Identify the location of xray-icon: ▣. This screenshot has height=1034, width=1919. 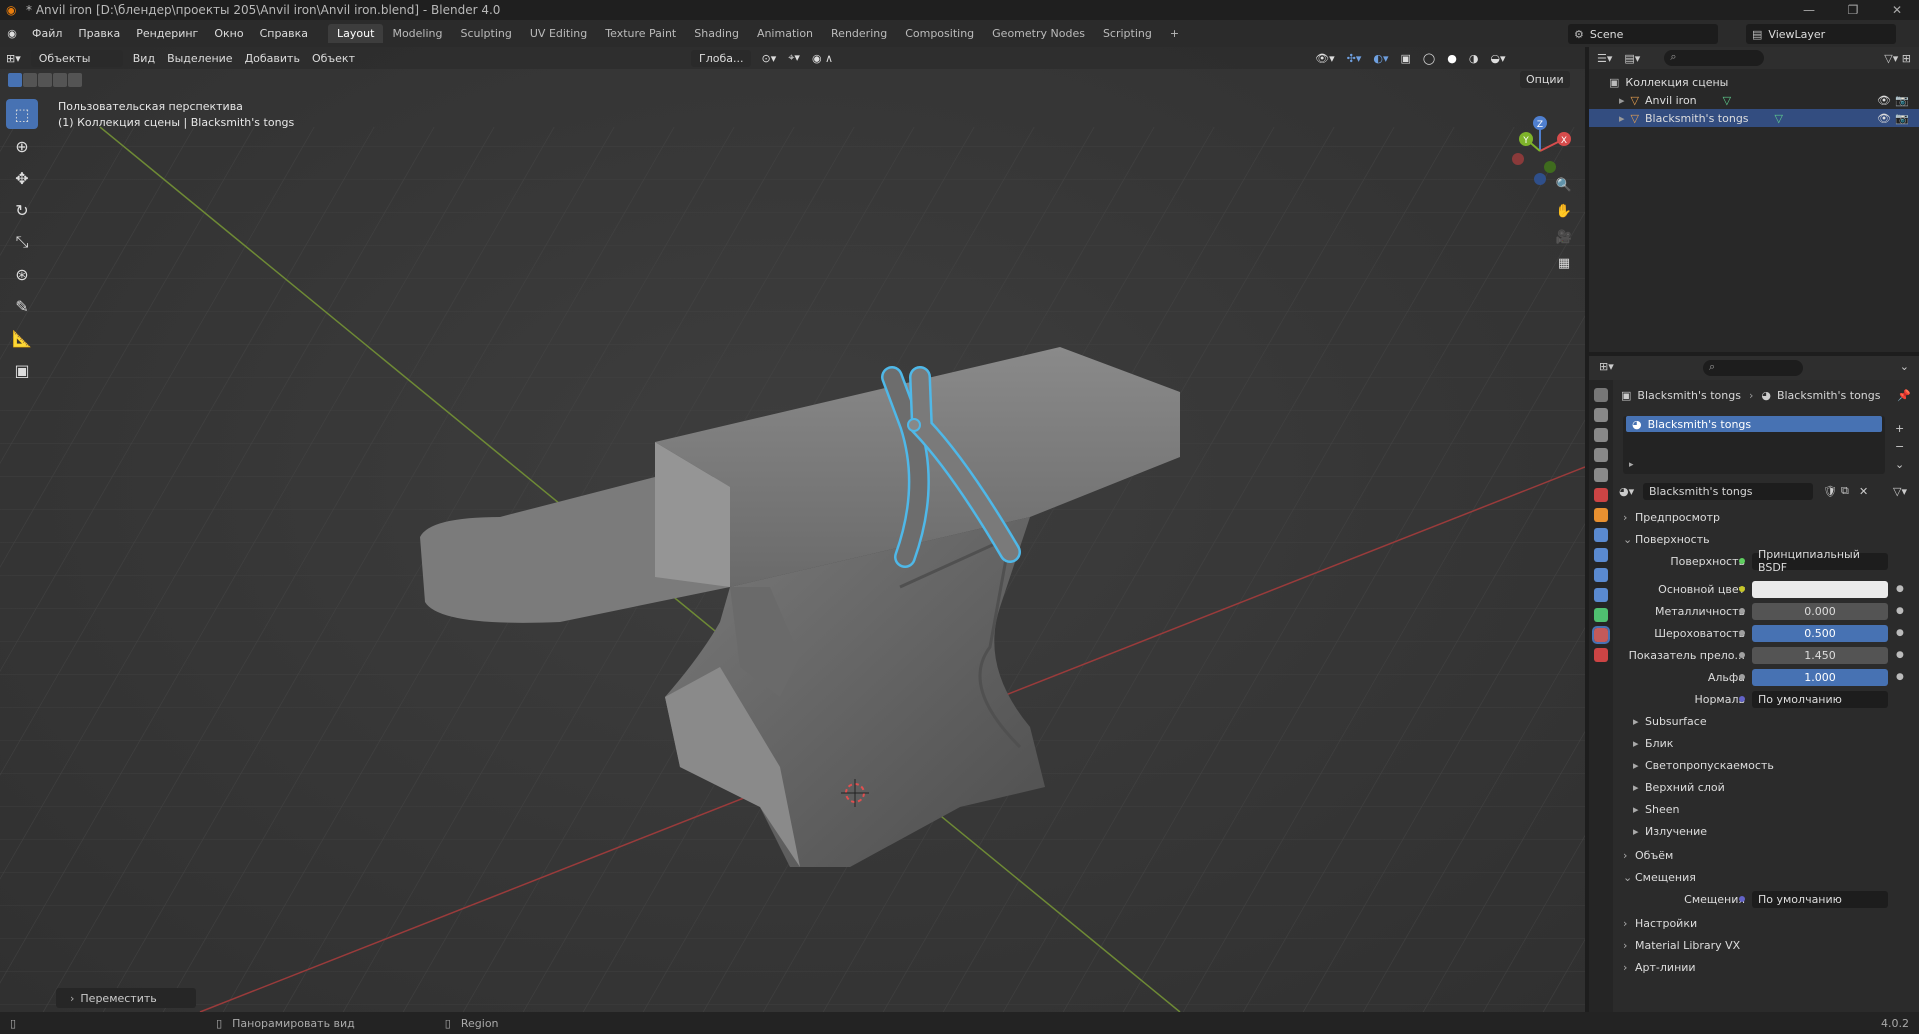
(1405, 58).